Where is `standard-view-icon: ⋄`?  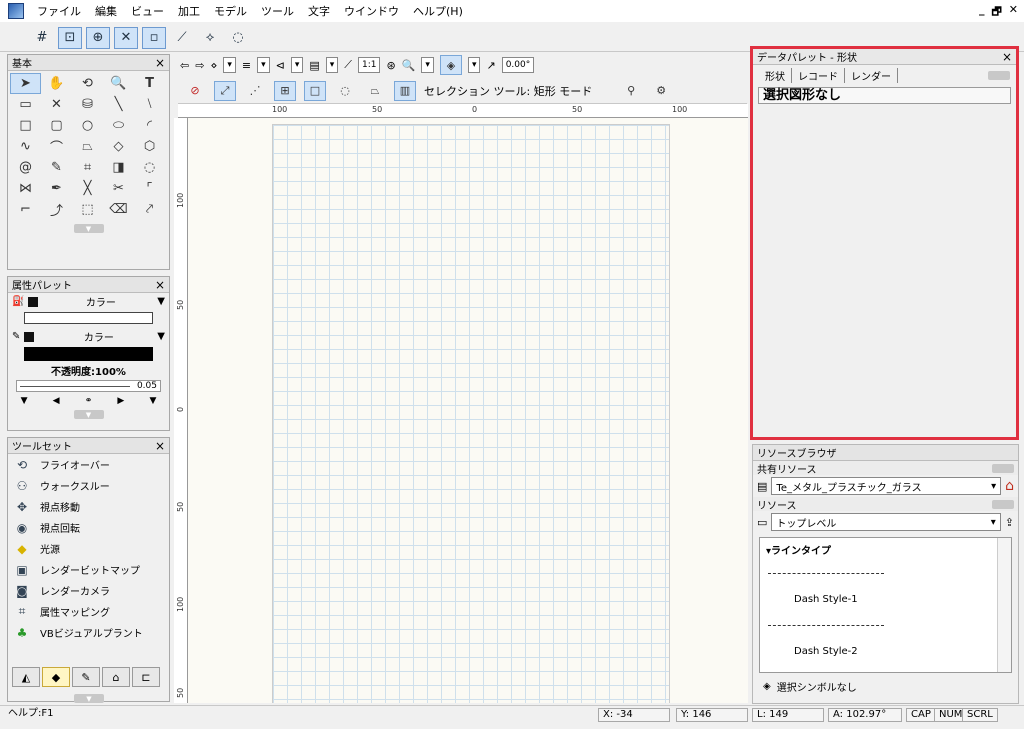
standard-view-icon: ⋄ is located at coordinates (213, 65).